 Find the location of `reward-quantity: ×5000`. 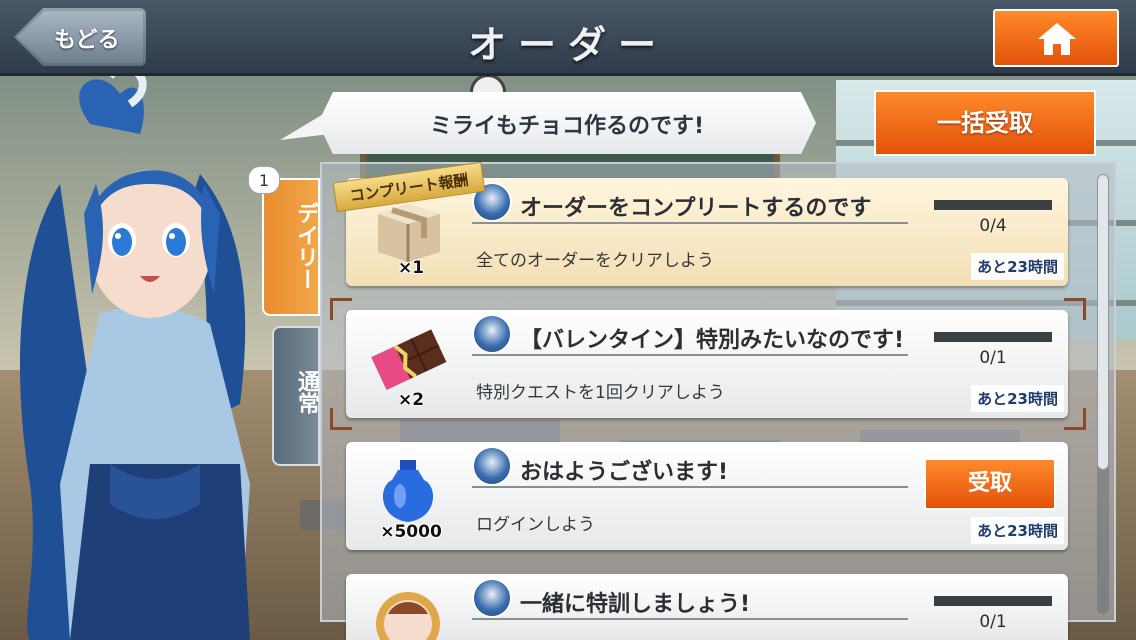

reward-quantity: ×5000 is located at coordinates (411, 532).